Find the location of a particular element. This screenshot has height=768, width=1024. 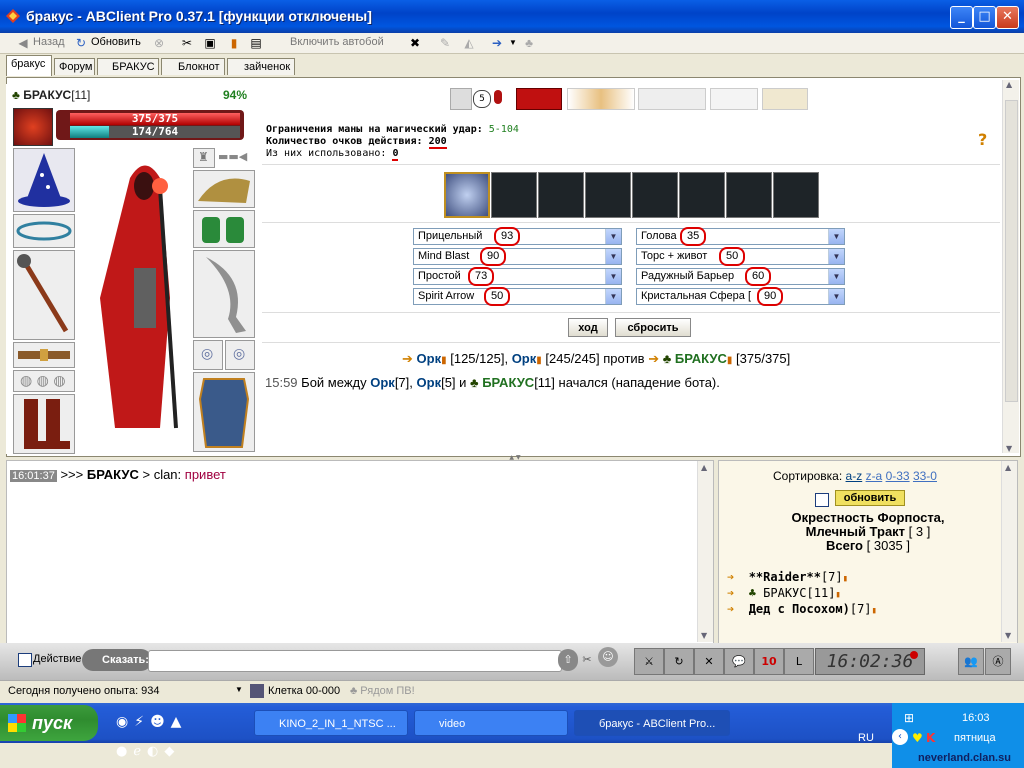

spell-slot-active is located at coordinates (467, 195).